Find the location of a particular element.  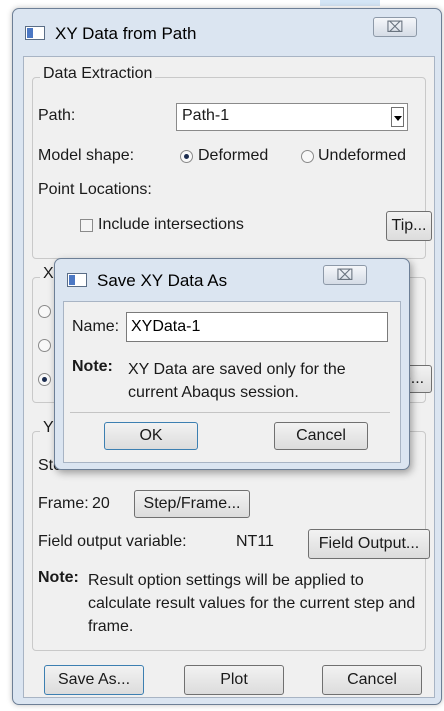

dialog-separator is located at coordinates (230, 412).